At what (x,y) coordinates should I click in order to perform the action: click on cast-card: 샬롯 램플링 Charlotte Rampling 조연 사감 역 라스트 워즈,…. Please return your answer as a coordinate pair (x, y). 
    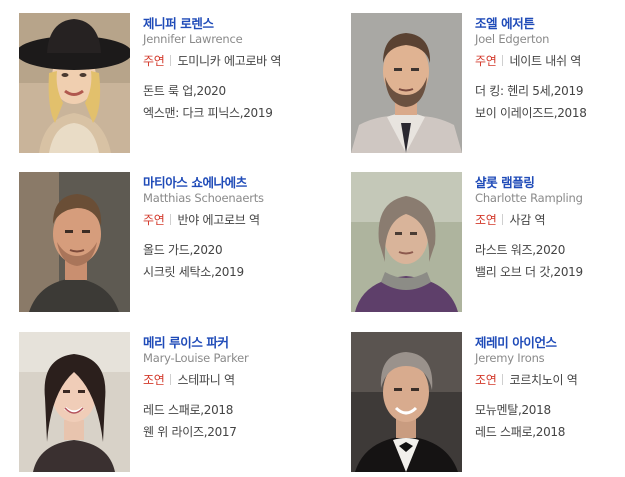
    Looking at the image, I should click on (488, 242).